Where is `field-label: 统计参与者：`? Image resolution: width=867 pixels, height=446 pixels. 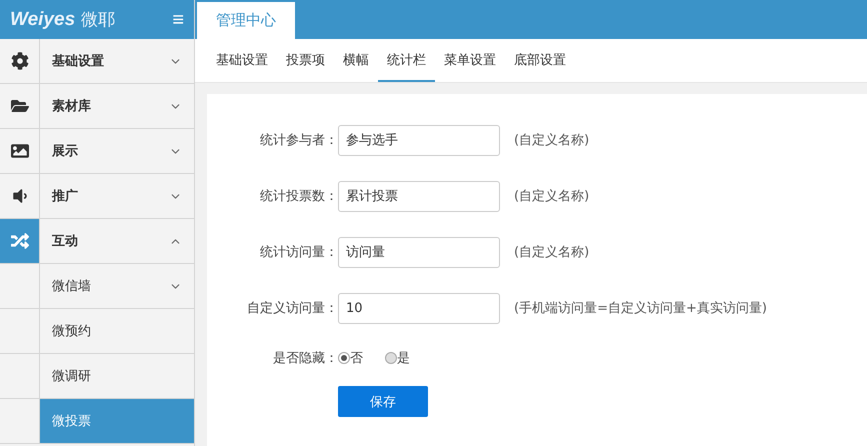
field-label: 统计参与者： is located at coordinates (298, 140).